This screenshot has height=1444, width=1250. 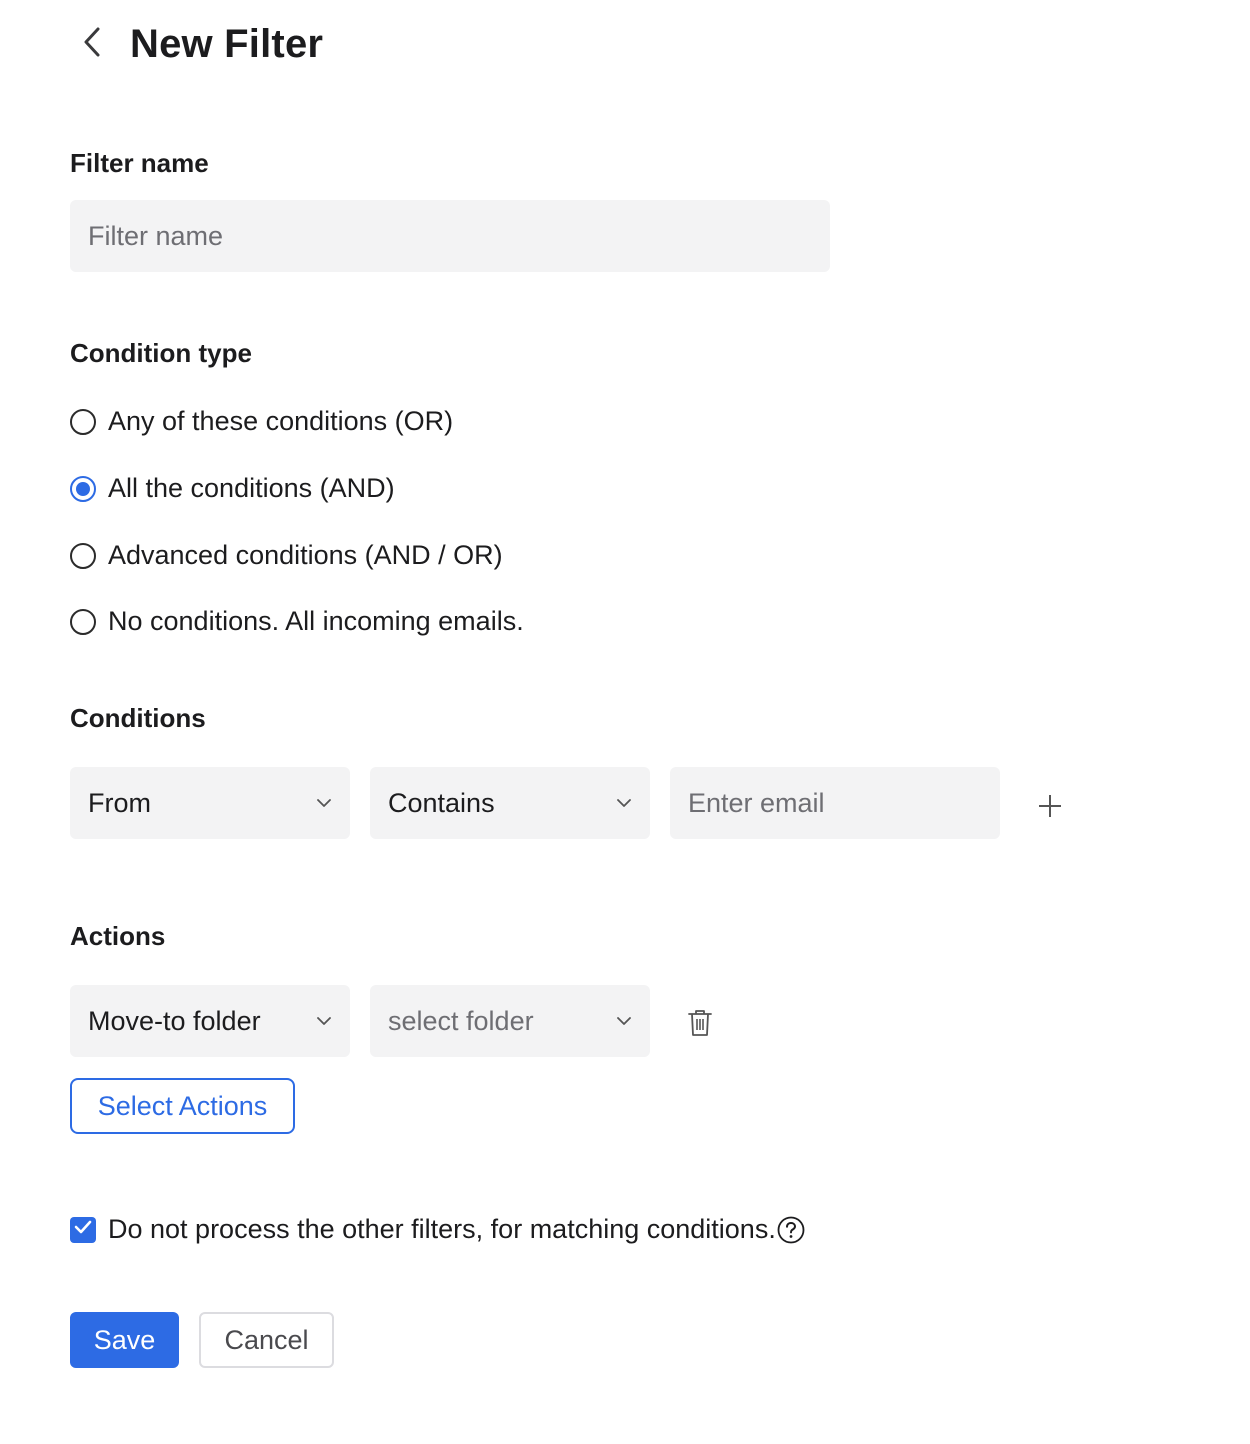 I want to click on cancel-button: Cancel, so click(x=266, y=1340).